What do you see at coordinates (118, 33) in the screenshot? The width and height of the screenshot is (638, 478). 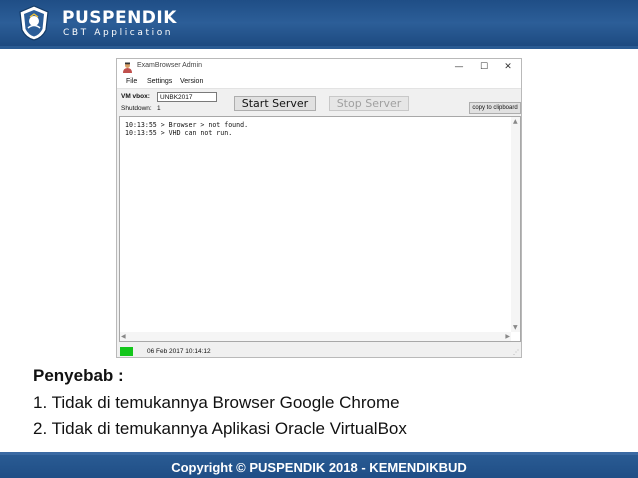 I see `brand-subtitle: CBT Application` at bounding box center [118, 33].